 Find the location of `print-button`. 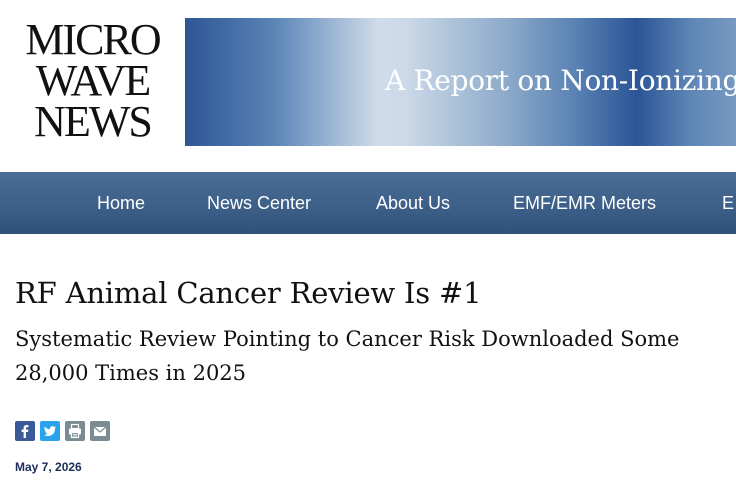

print-button is located at coordinates (75, 431).